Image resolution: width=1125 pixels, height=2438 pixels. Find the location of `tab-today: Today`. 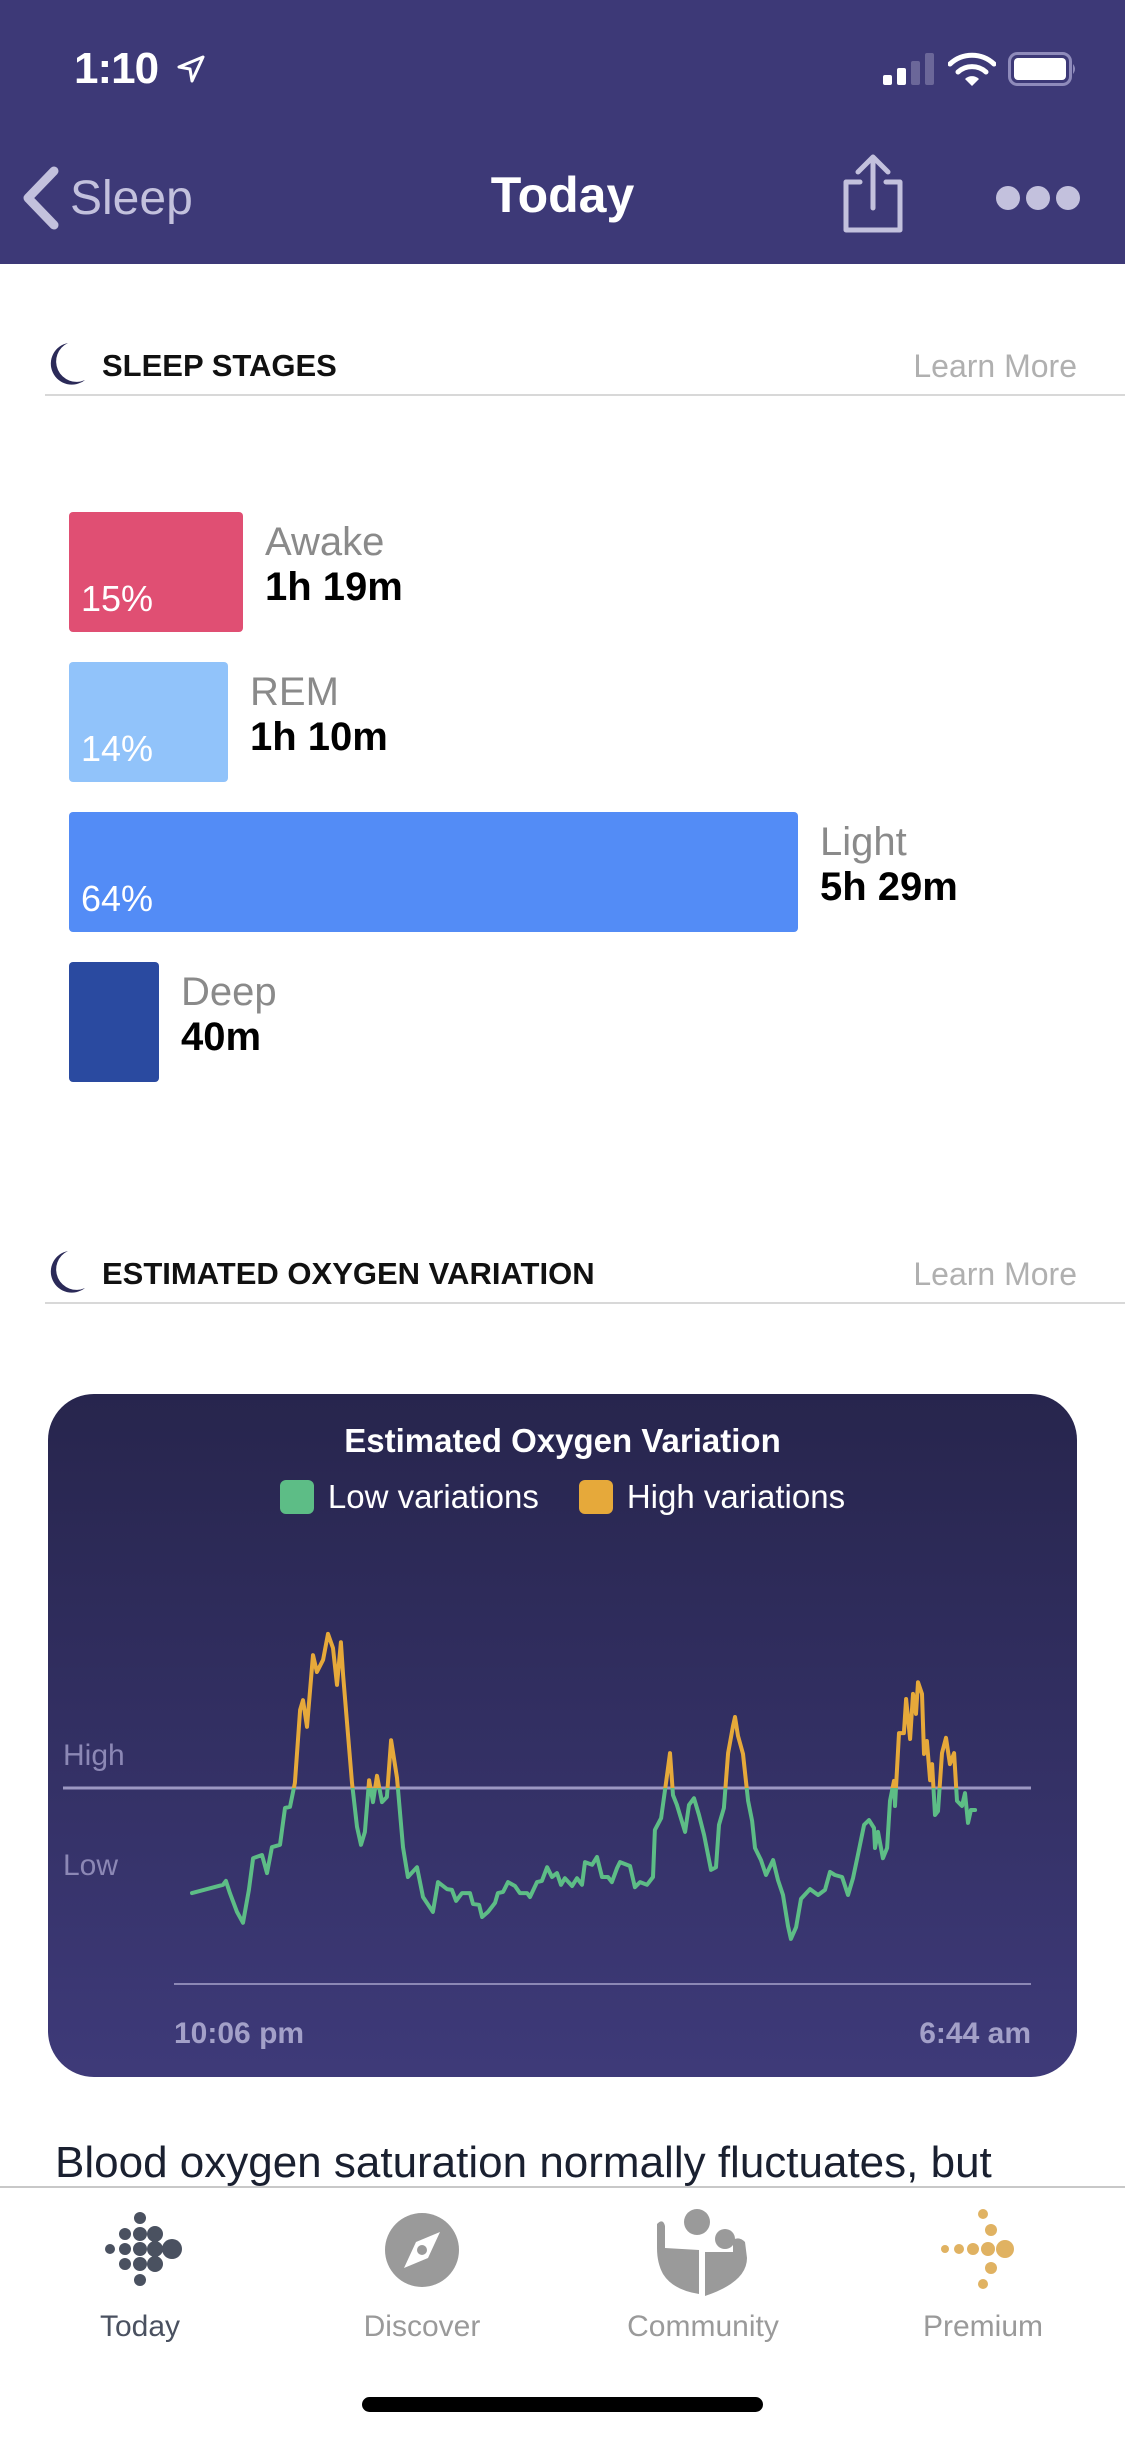

tab-today: Today is located at coordinates (140, 2277).